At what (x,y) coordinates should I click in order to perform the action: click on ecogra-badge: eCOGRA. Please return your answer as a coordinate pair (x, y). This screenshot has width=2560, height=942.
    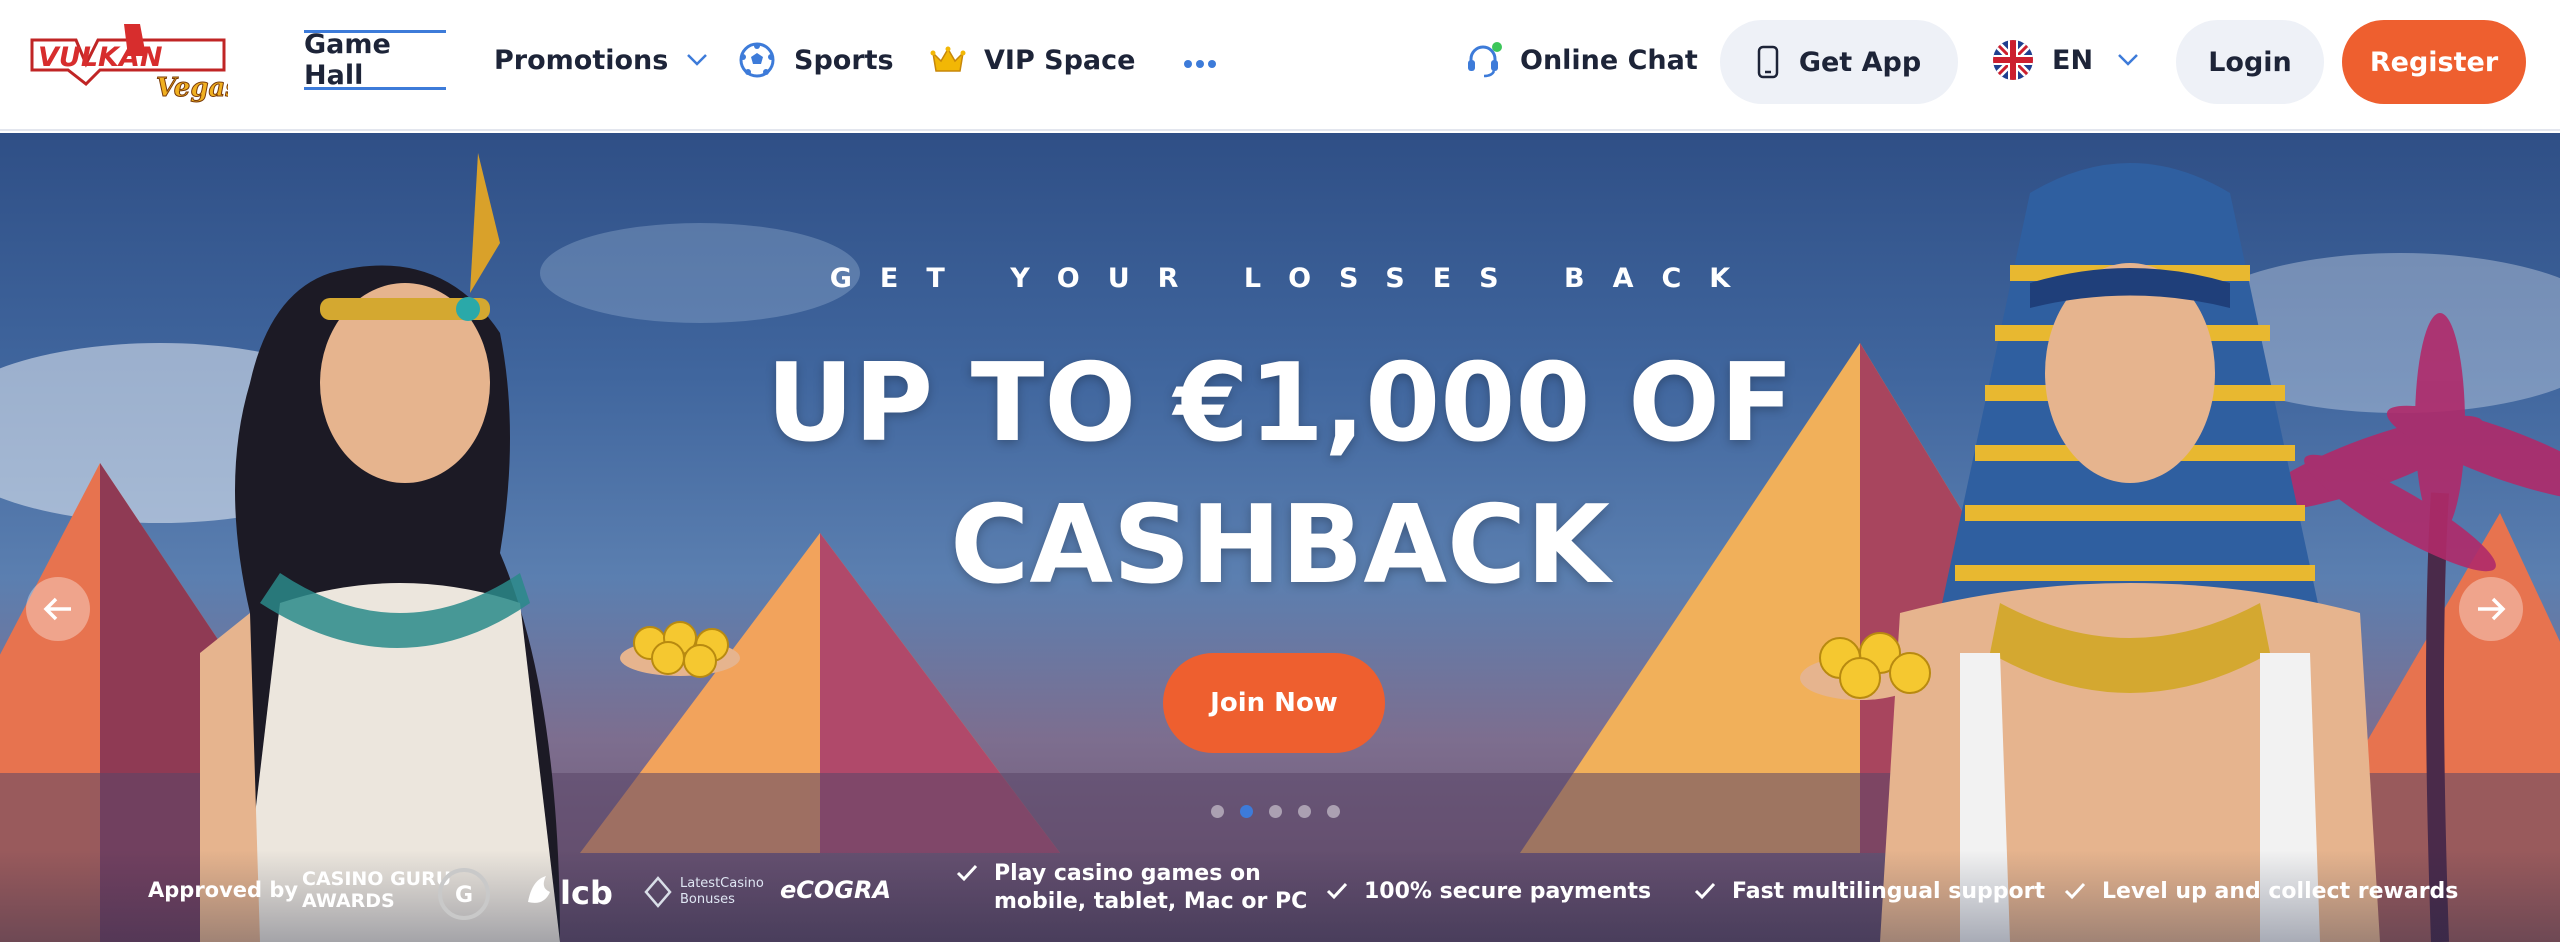
    Looking at the image, I should click on (836, 890).